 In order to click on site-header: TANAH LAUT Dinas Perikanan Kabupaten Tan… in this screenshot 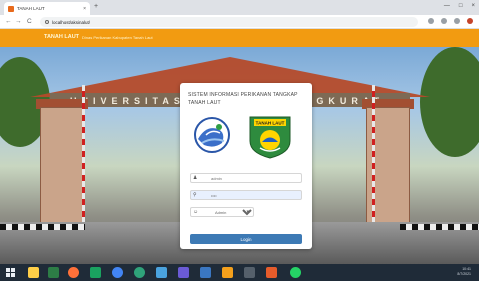, I will do `click(239, 38)`.